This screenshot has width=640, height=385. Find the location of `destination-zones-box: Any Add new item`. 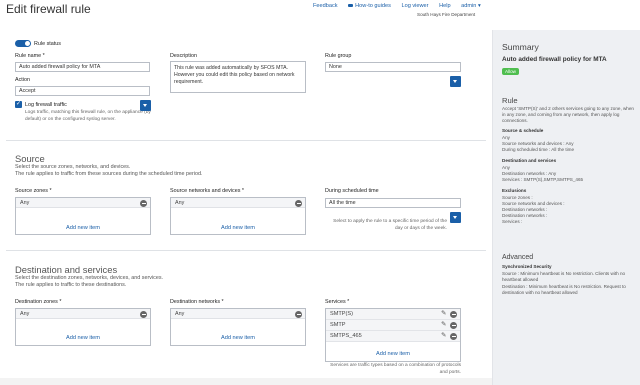

destination-zones-box: Any Add new item is located at coordinates (83, 327).